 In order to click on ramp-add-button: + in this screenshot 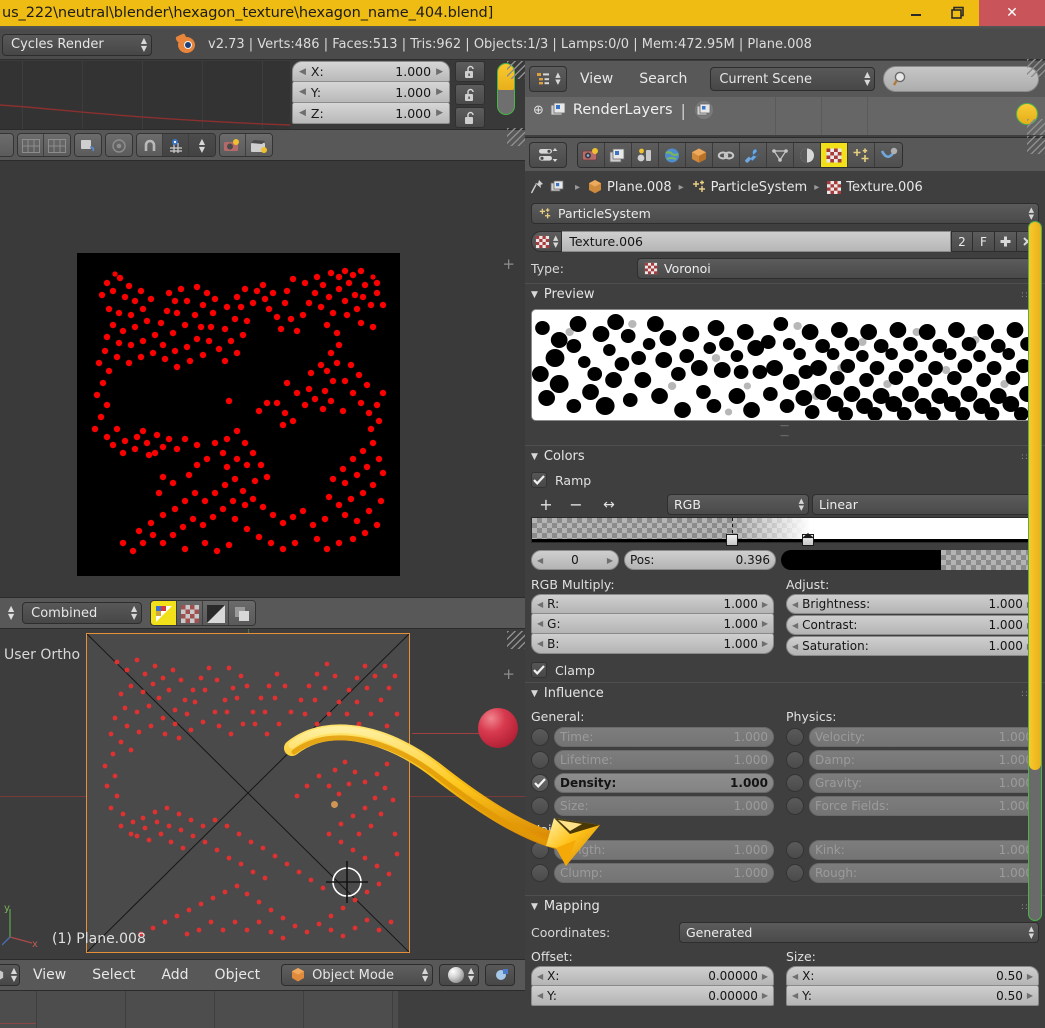, I will do `click(546, 504)`.